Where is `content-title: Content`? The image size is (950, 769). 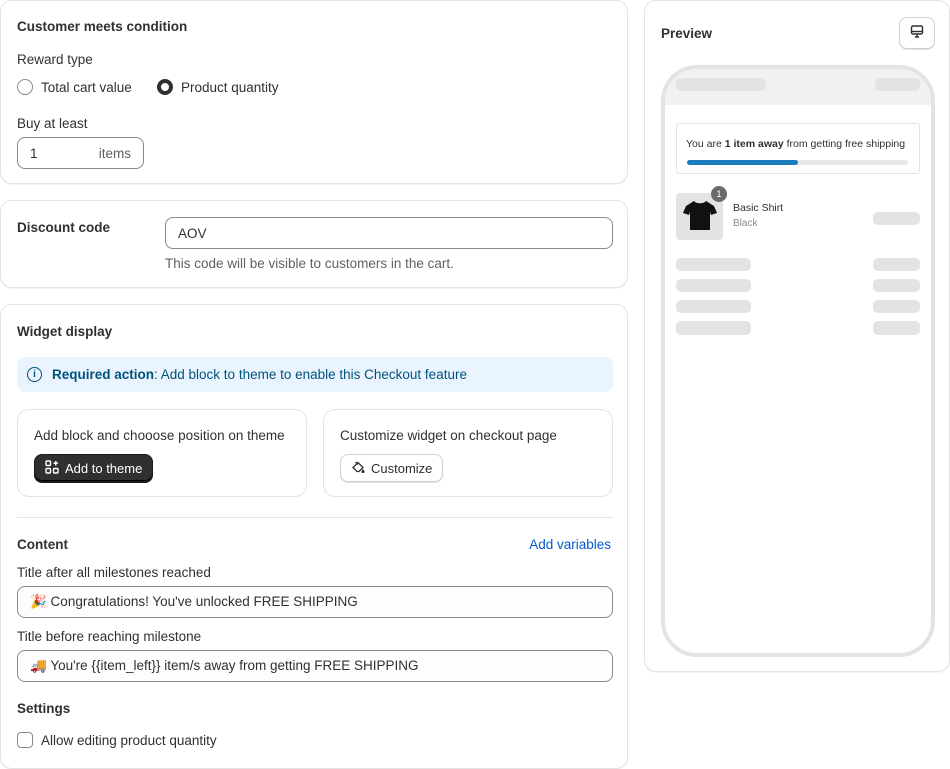
content-title: Content is located at coordinates (42, 544).